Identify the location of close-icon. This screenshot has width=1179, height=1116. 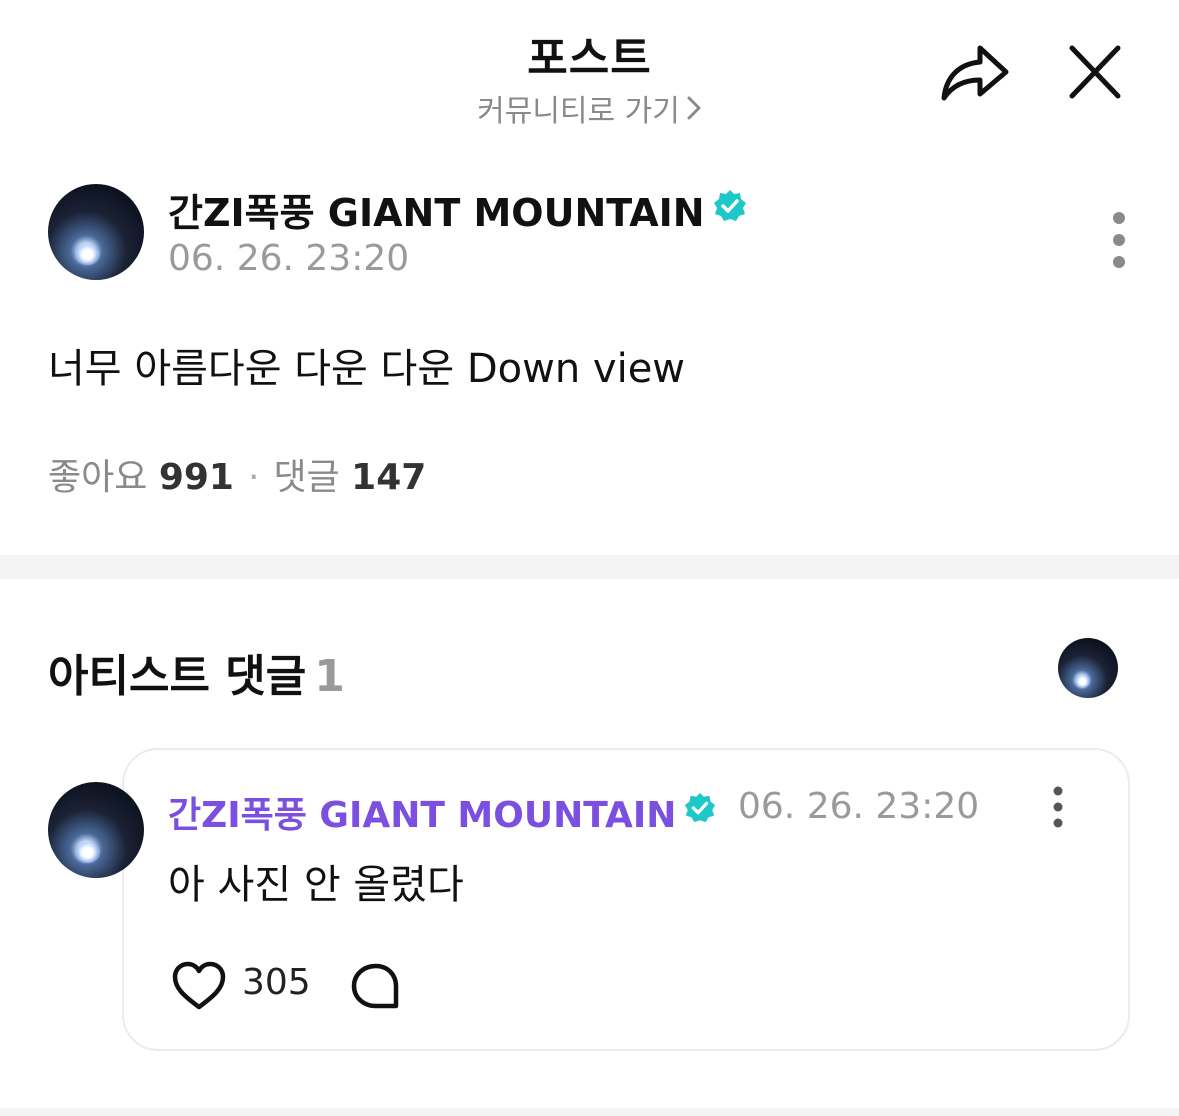
(1095, 73).